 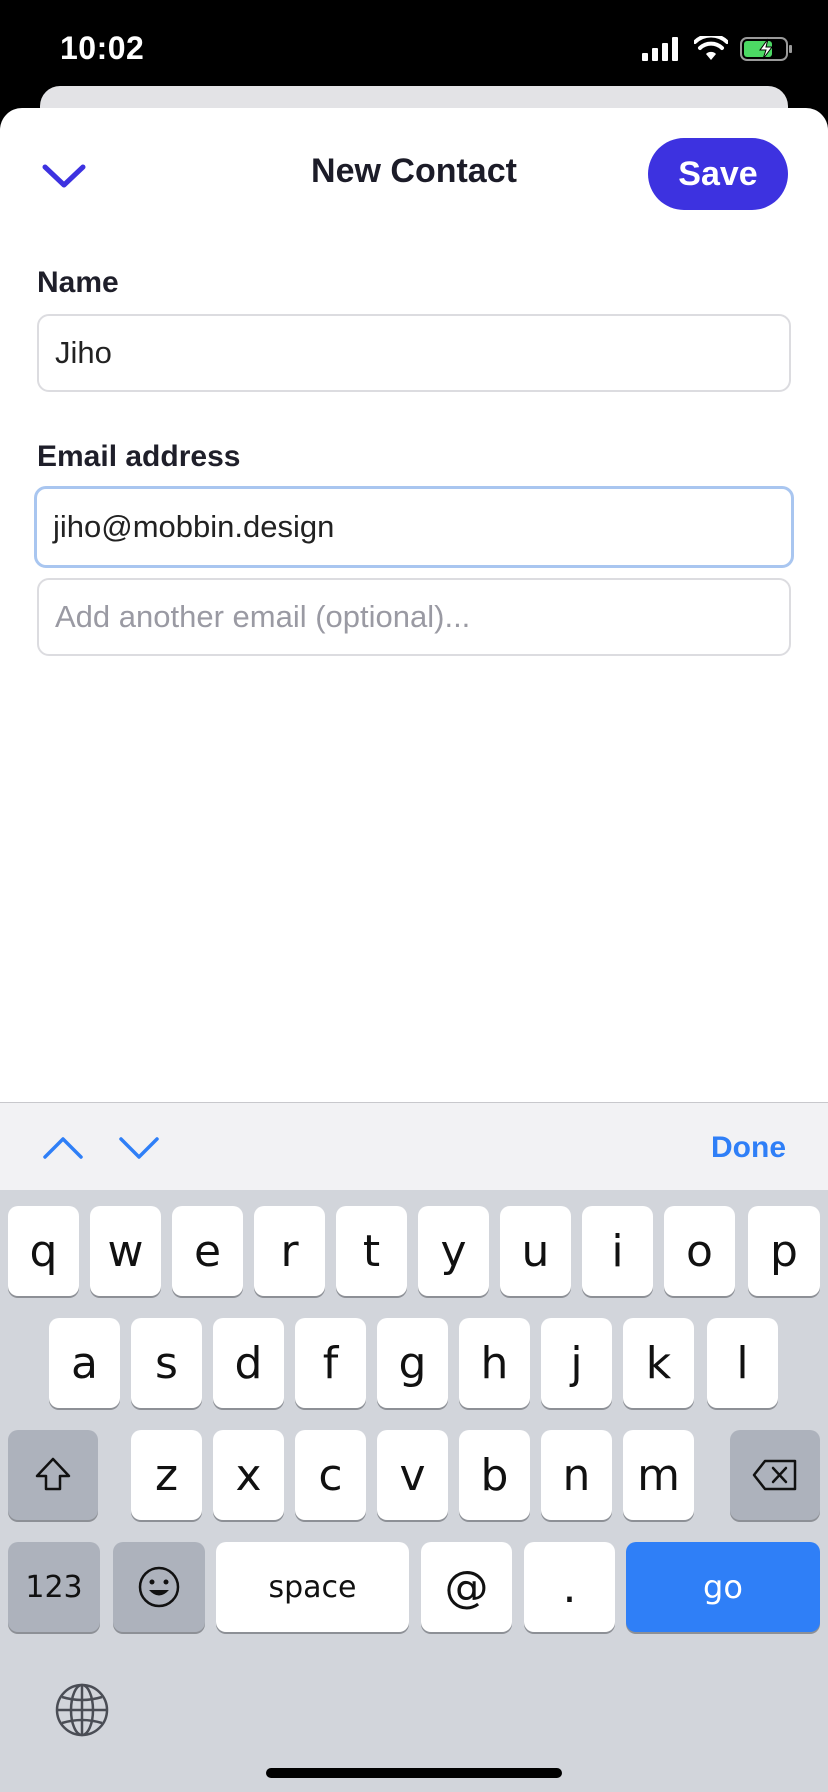 I want to click on name-field: Jiho, so click(x=414, y=353).